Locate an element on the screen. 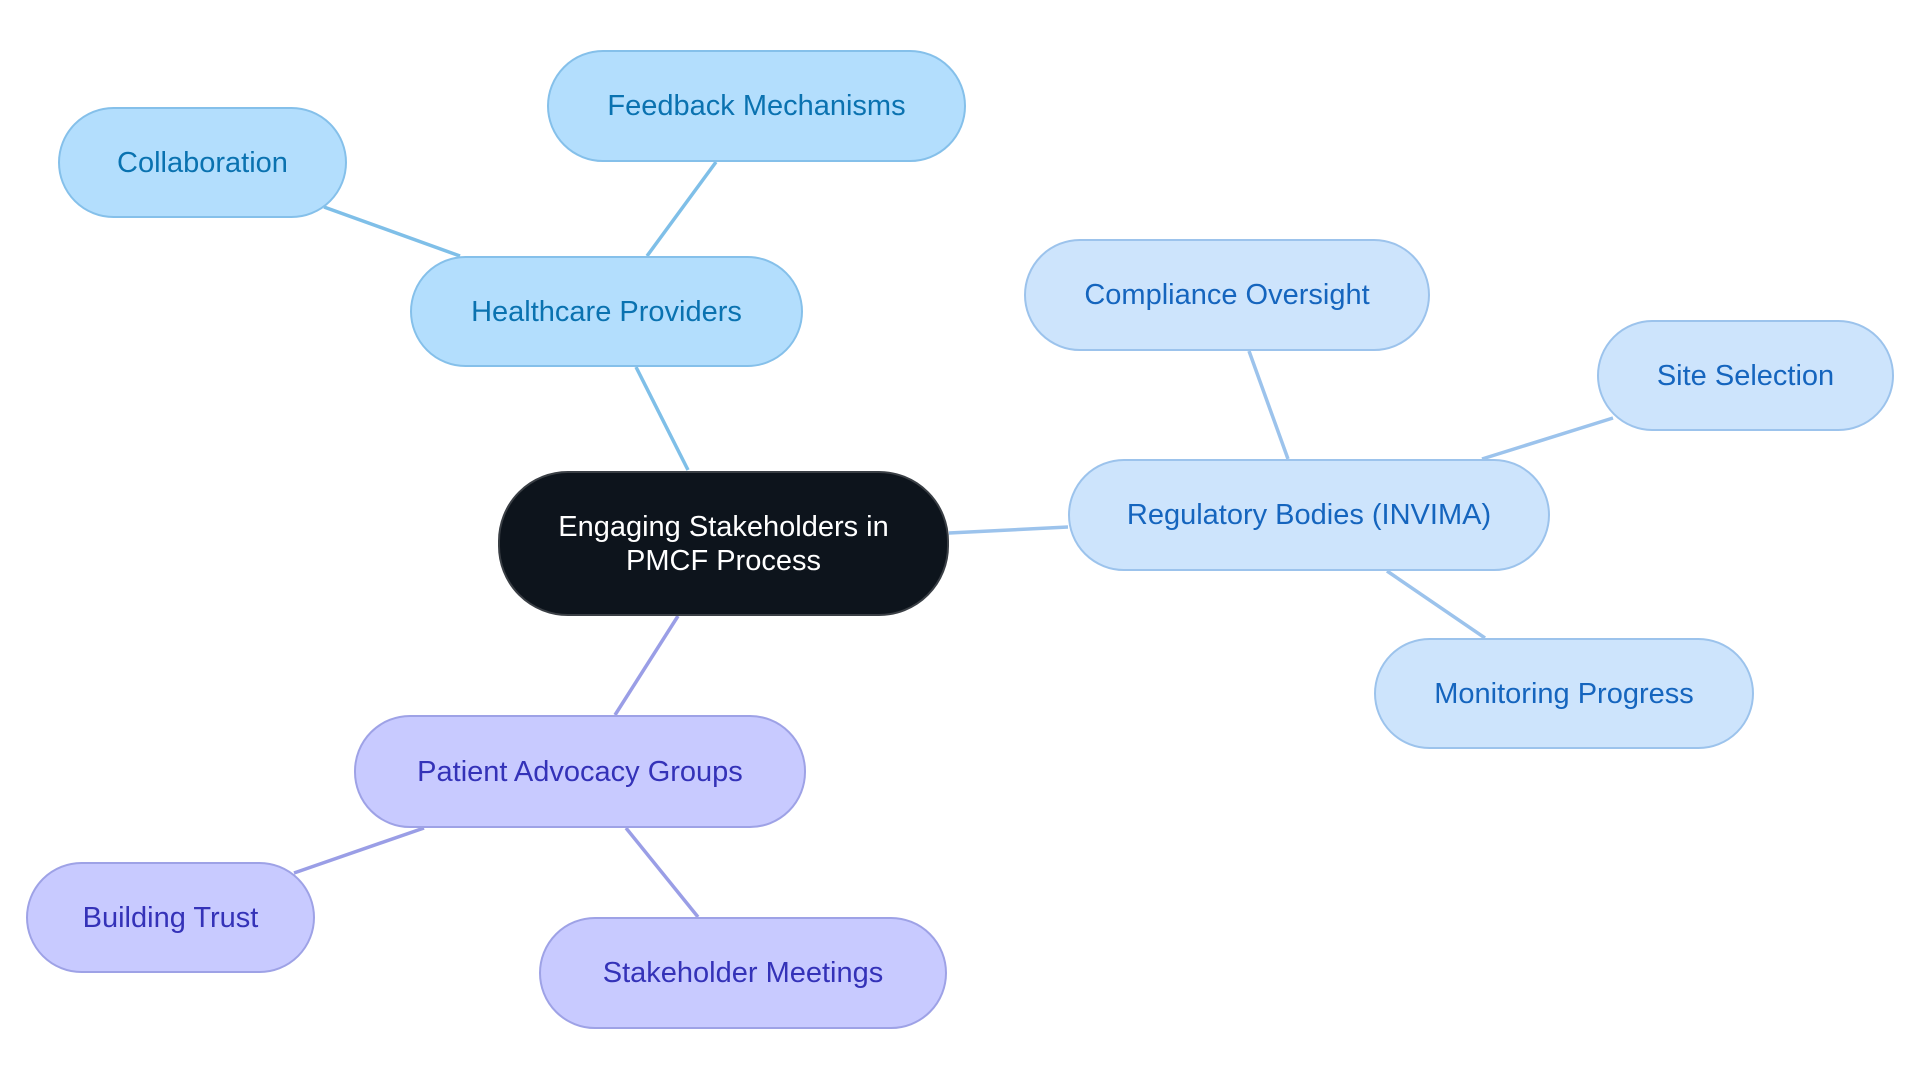 This screenshot has width=1920, height=1083. node-label: Site Selection is located at coordinates (1745, 375).